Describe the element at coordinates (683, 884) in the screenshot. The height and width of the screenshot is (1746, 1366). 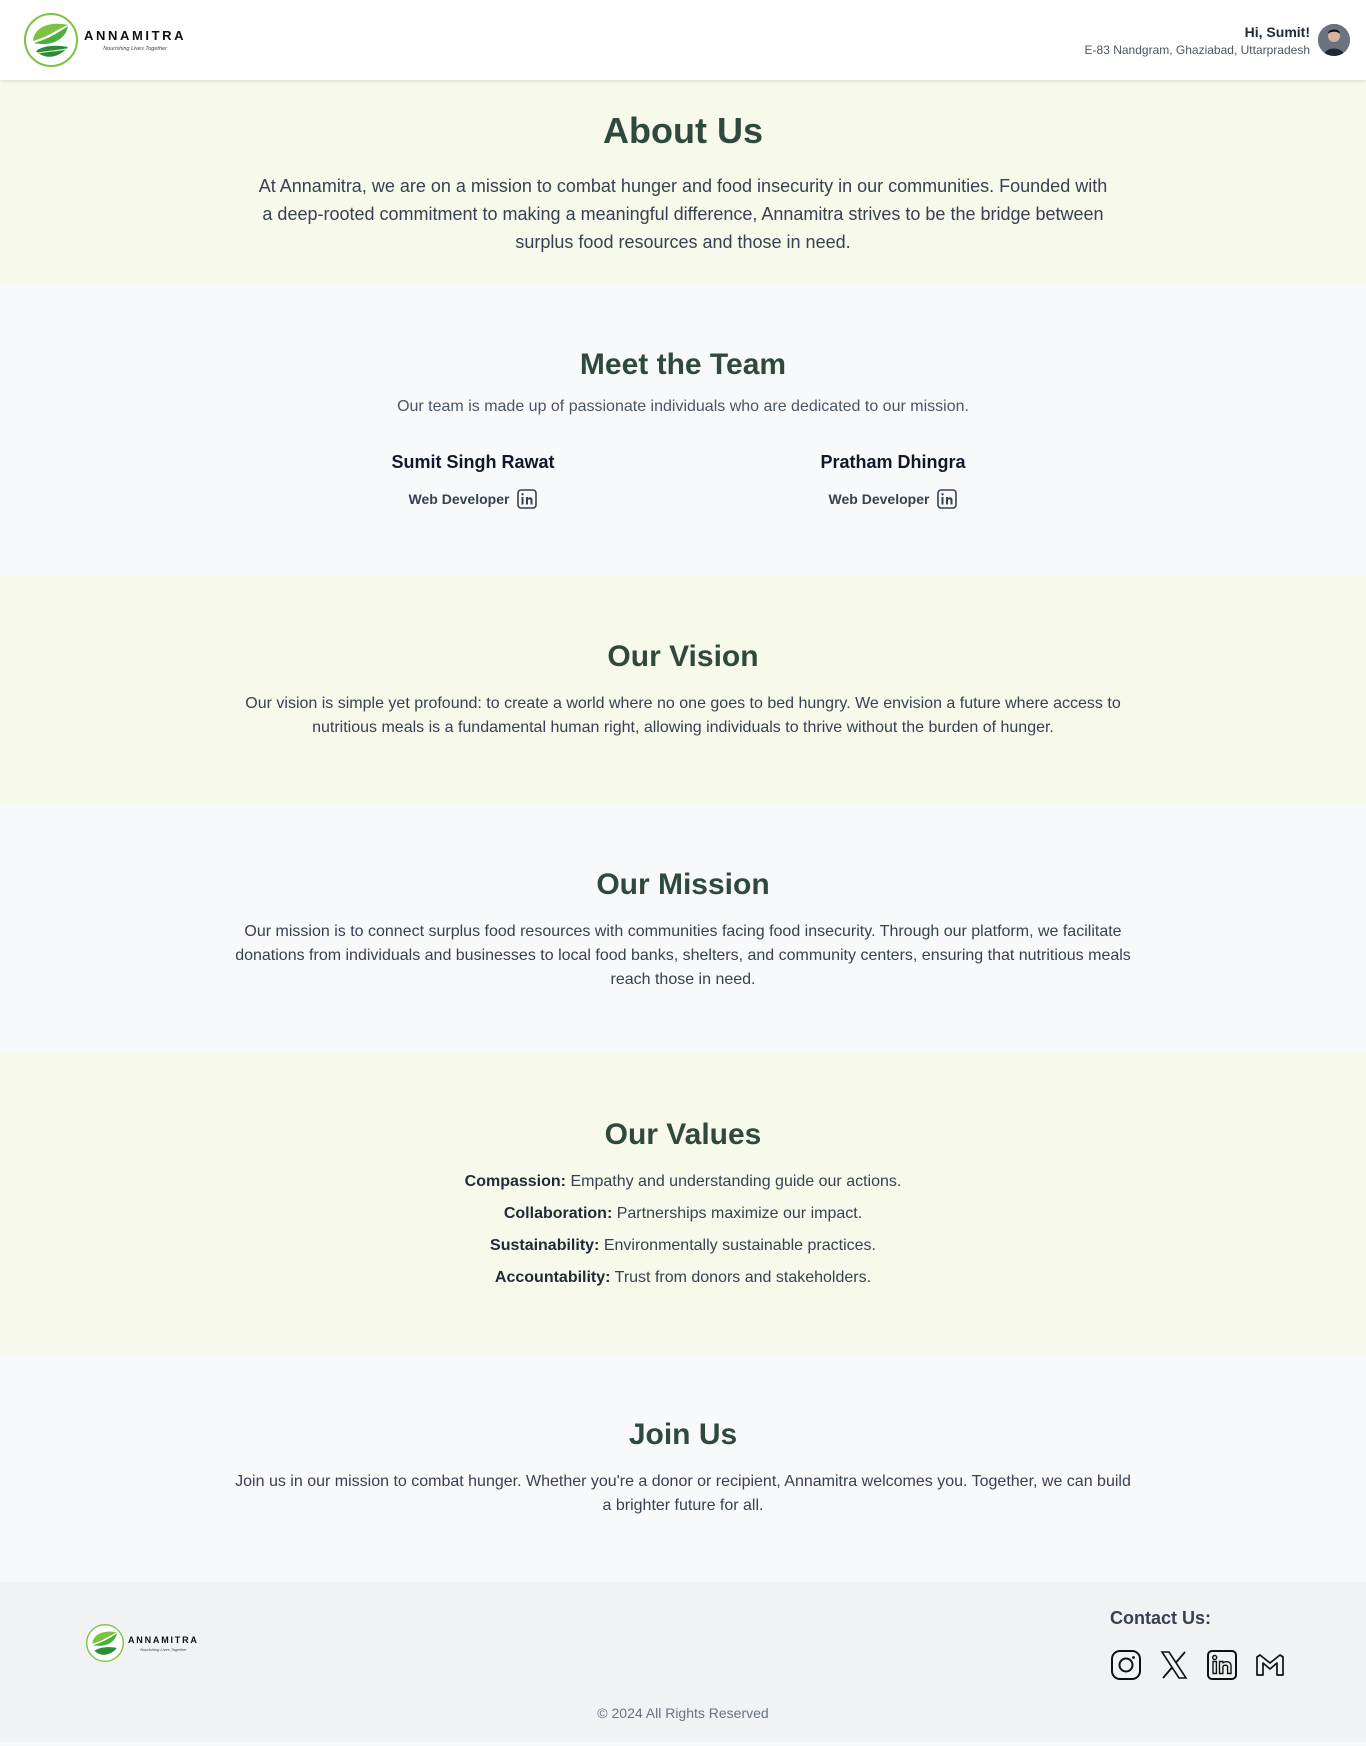
I see `mission-title: Our Mission` at that location.